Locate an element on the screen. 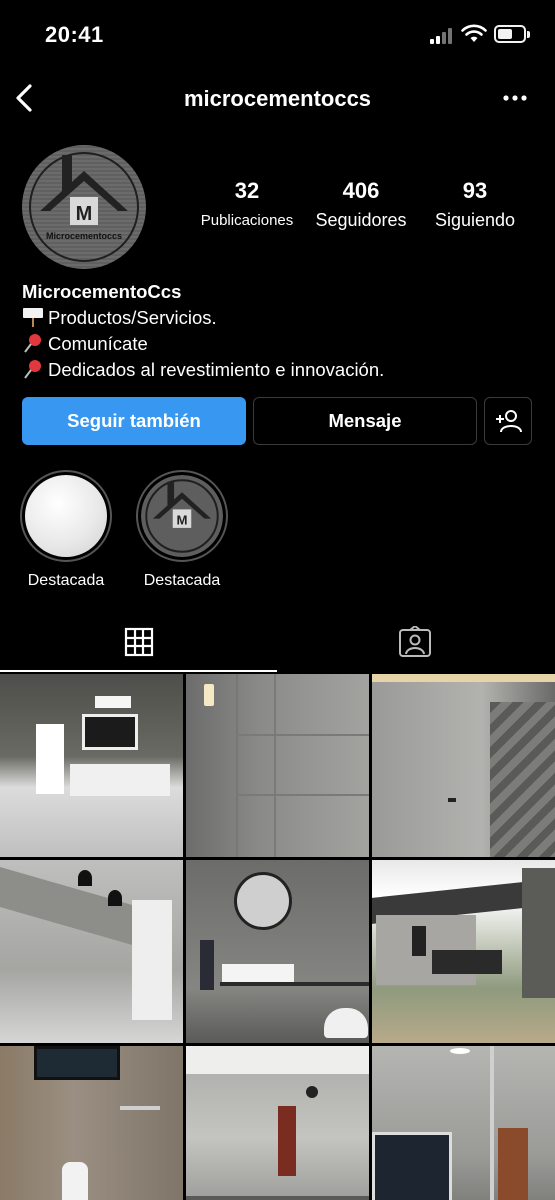 This screenshot has height=1200, width=555. message-button: Mensaje is located at coordinates (365, 421).